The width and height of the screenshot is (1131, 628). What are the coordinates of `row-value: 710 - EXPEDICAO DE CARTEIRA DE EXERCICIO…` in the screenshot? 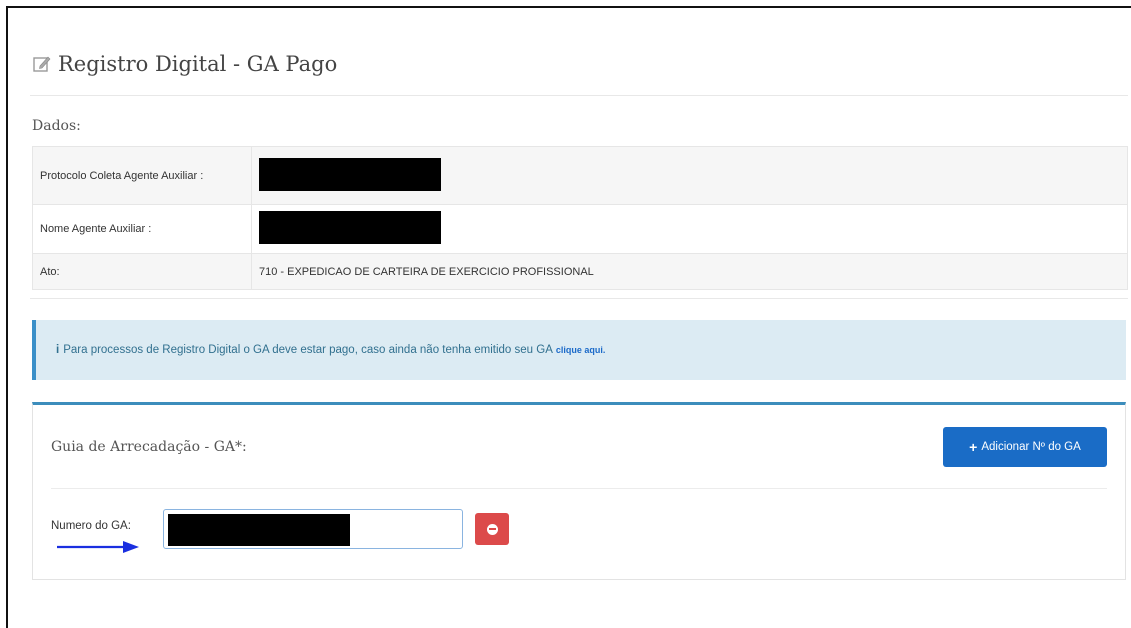 It's located at (689, 271).